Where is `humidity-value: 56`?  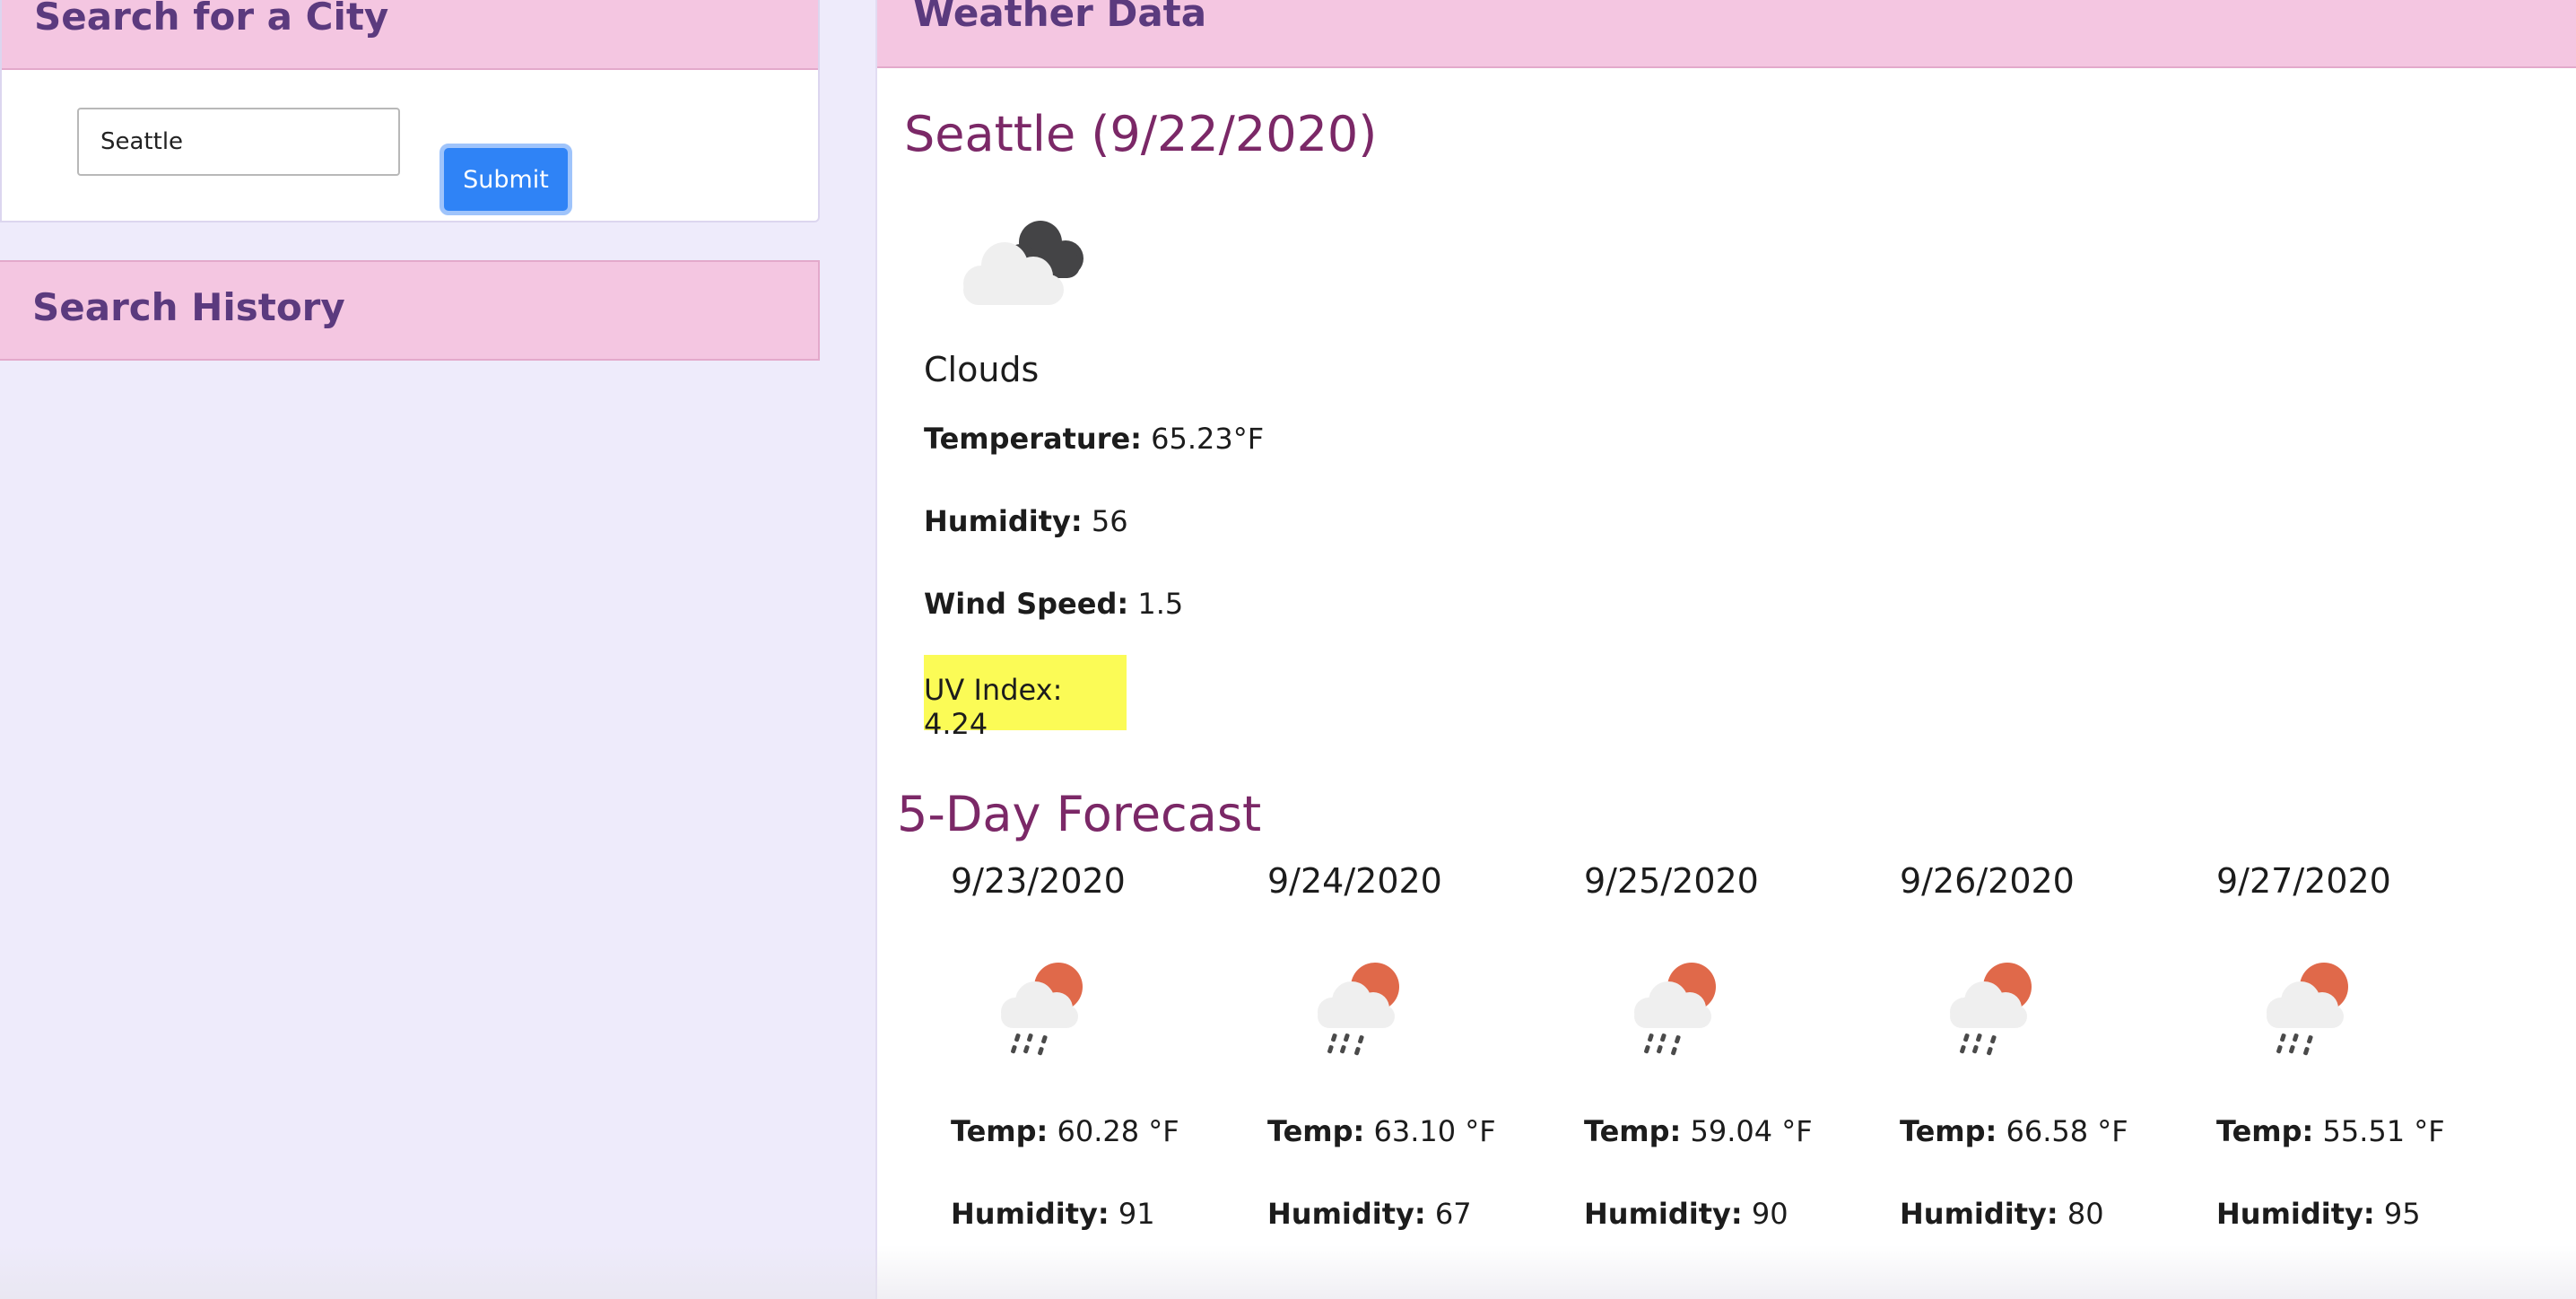 humidity-value: 56 is located at coordinates (1109, 521).